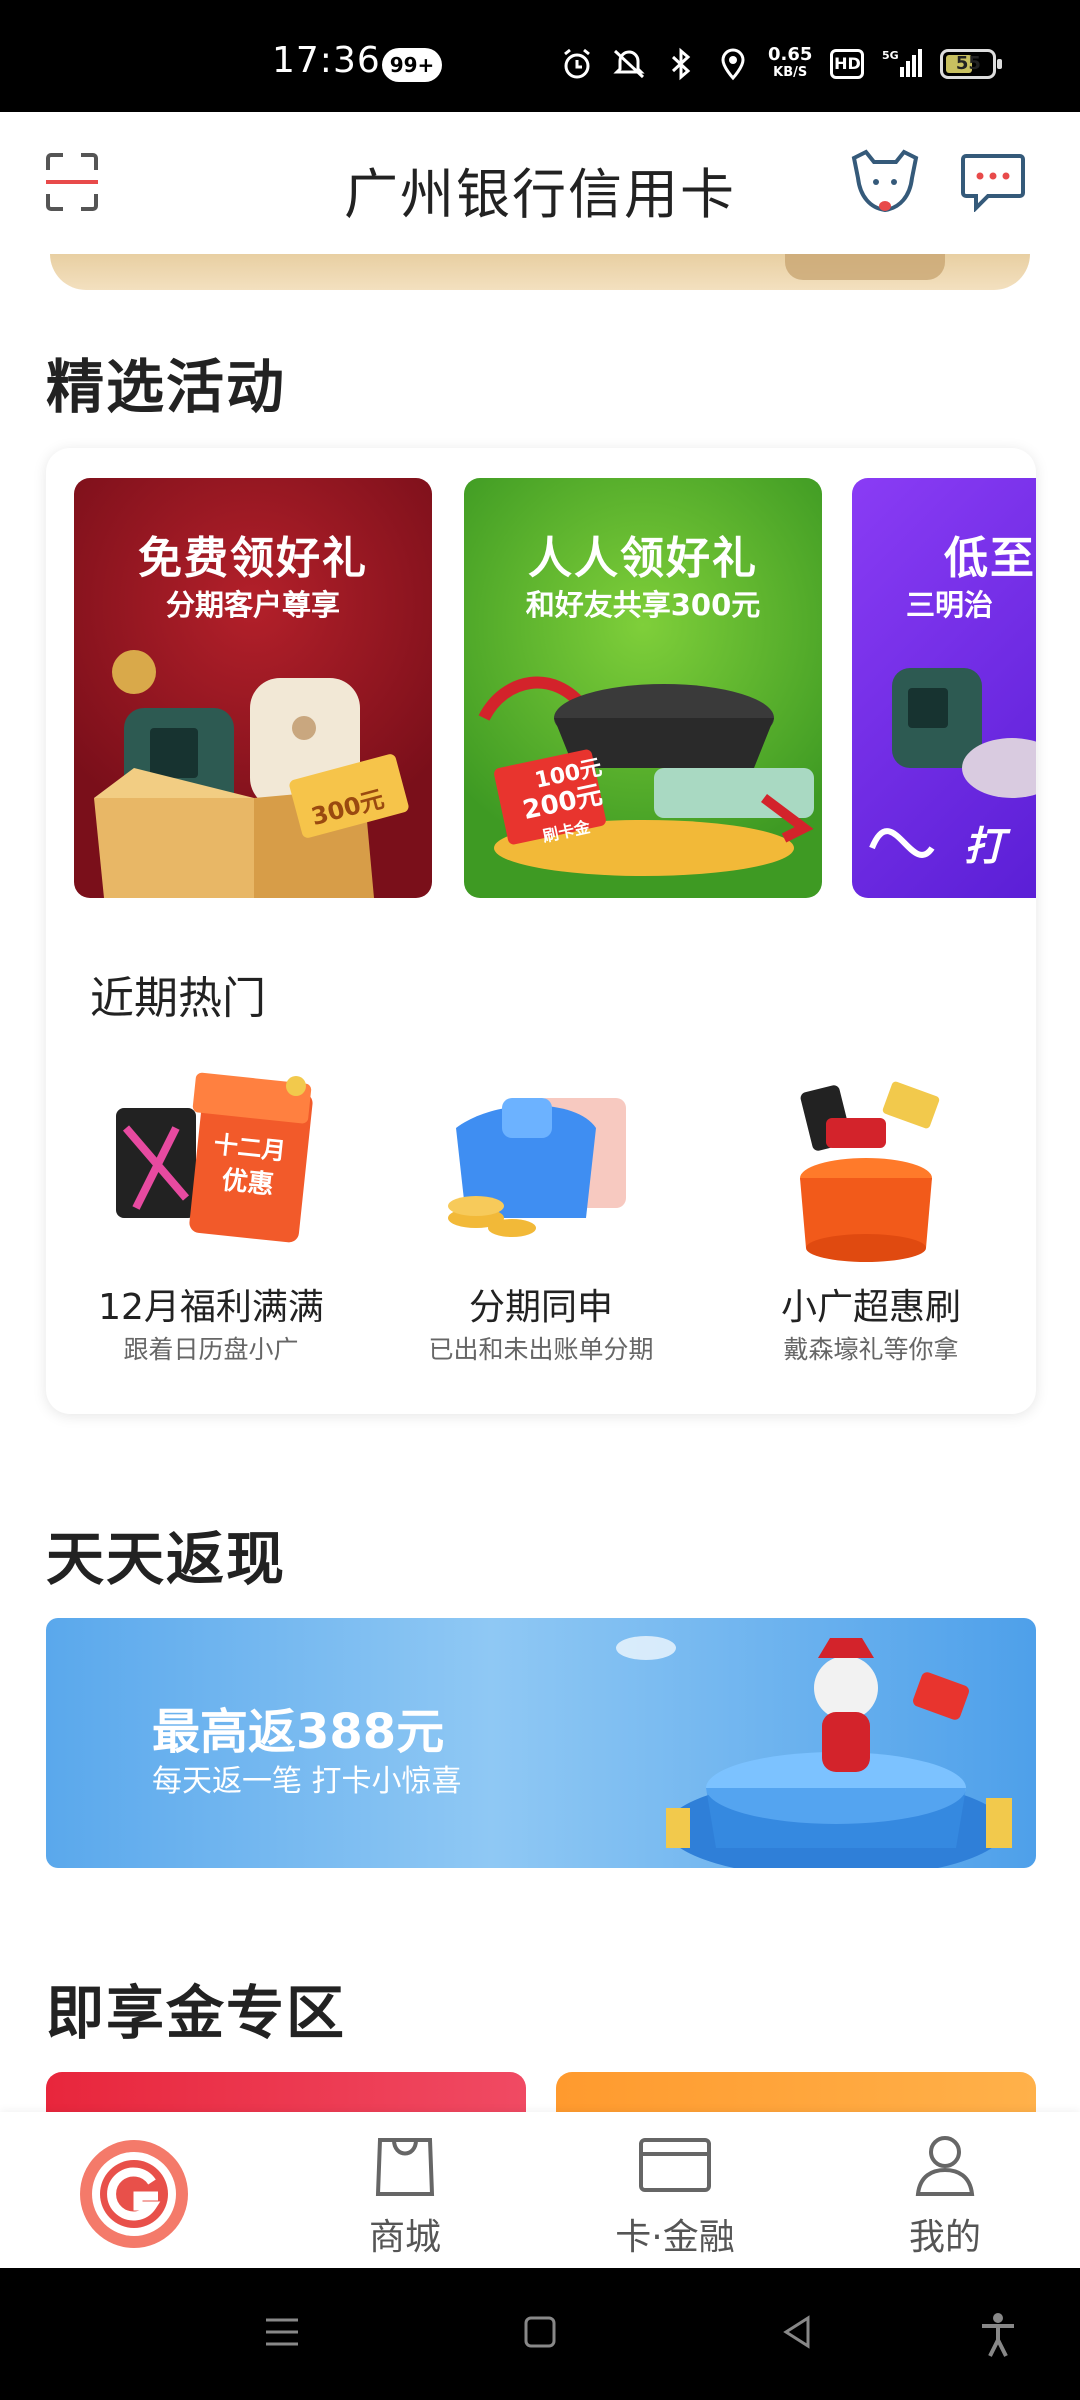  What do you see at coordinates (681, 64) in the screenshot?
I see `bluetooth-icon` at bounding box center [681, 64].